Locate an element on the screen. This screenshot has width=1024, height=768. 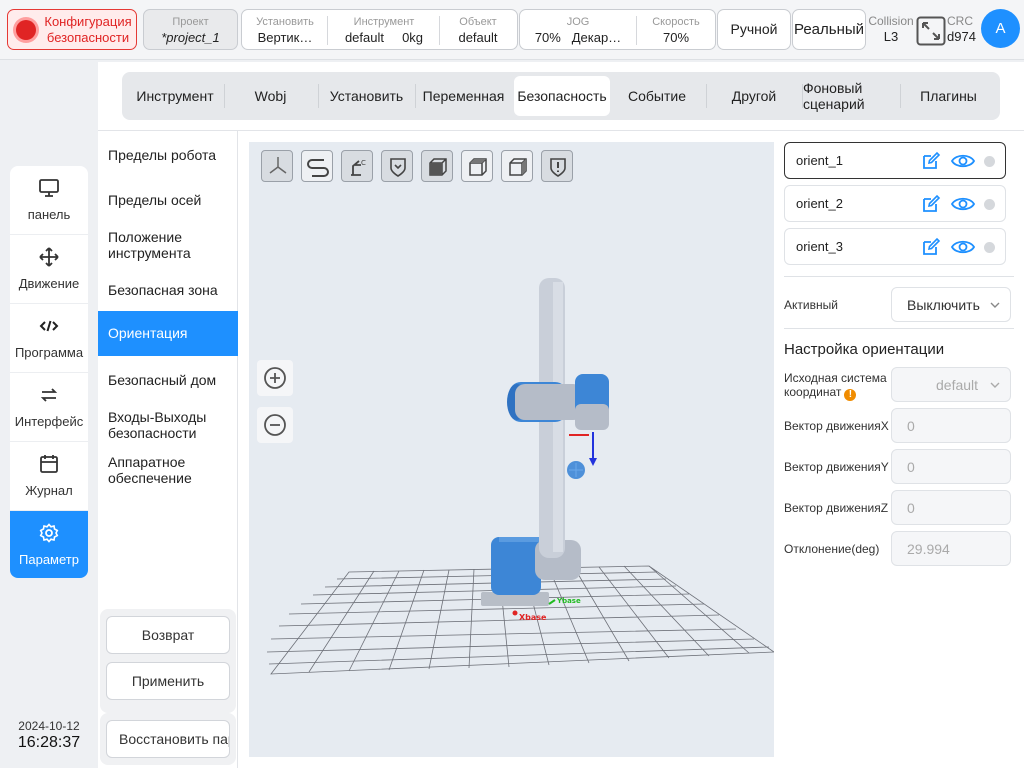
object-value: default is located at coordinates (478, 37).